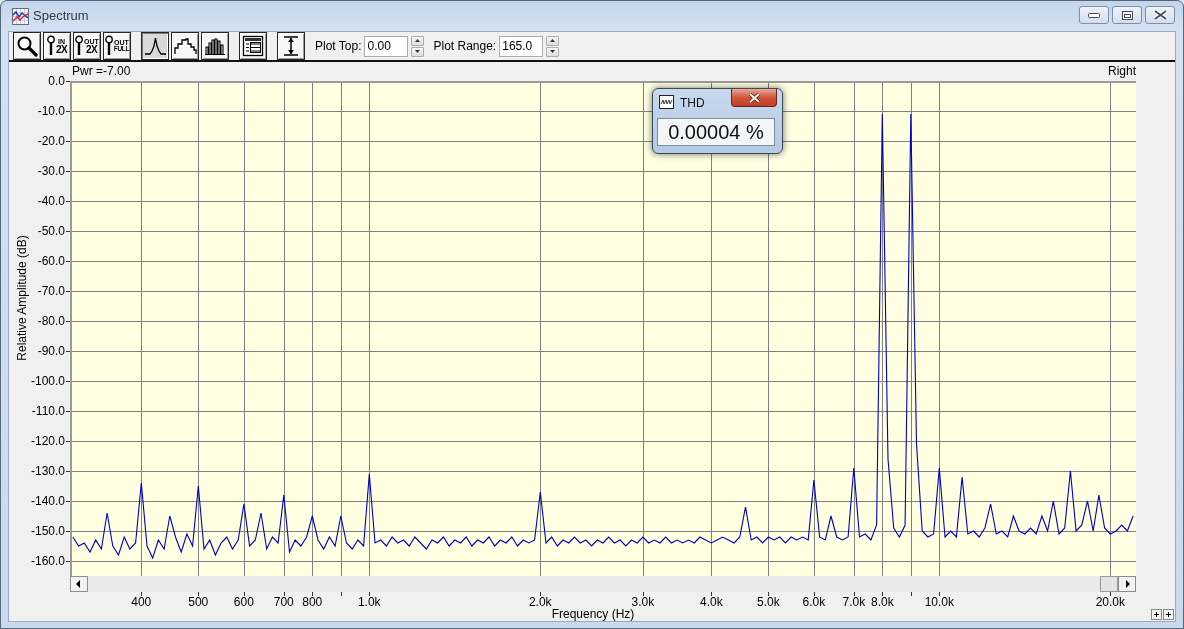  I want to click on x-tick-label: 10.0k, so click(939, 602).